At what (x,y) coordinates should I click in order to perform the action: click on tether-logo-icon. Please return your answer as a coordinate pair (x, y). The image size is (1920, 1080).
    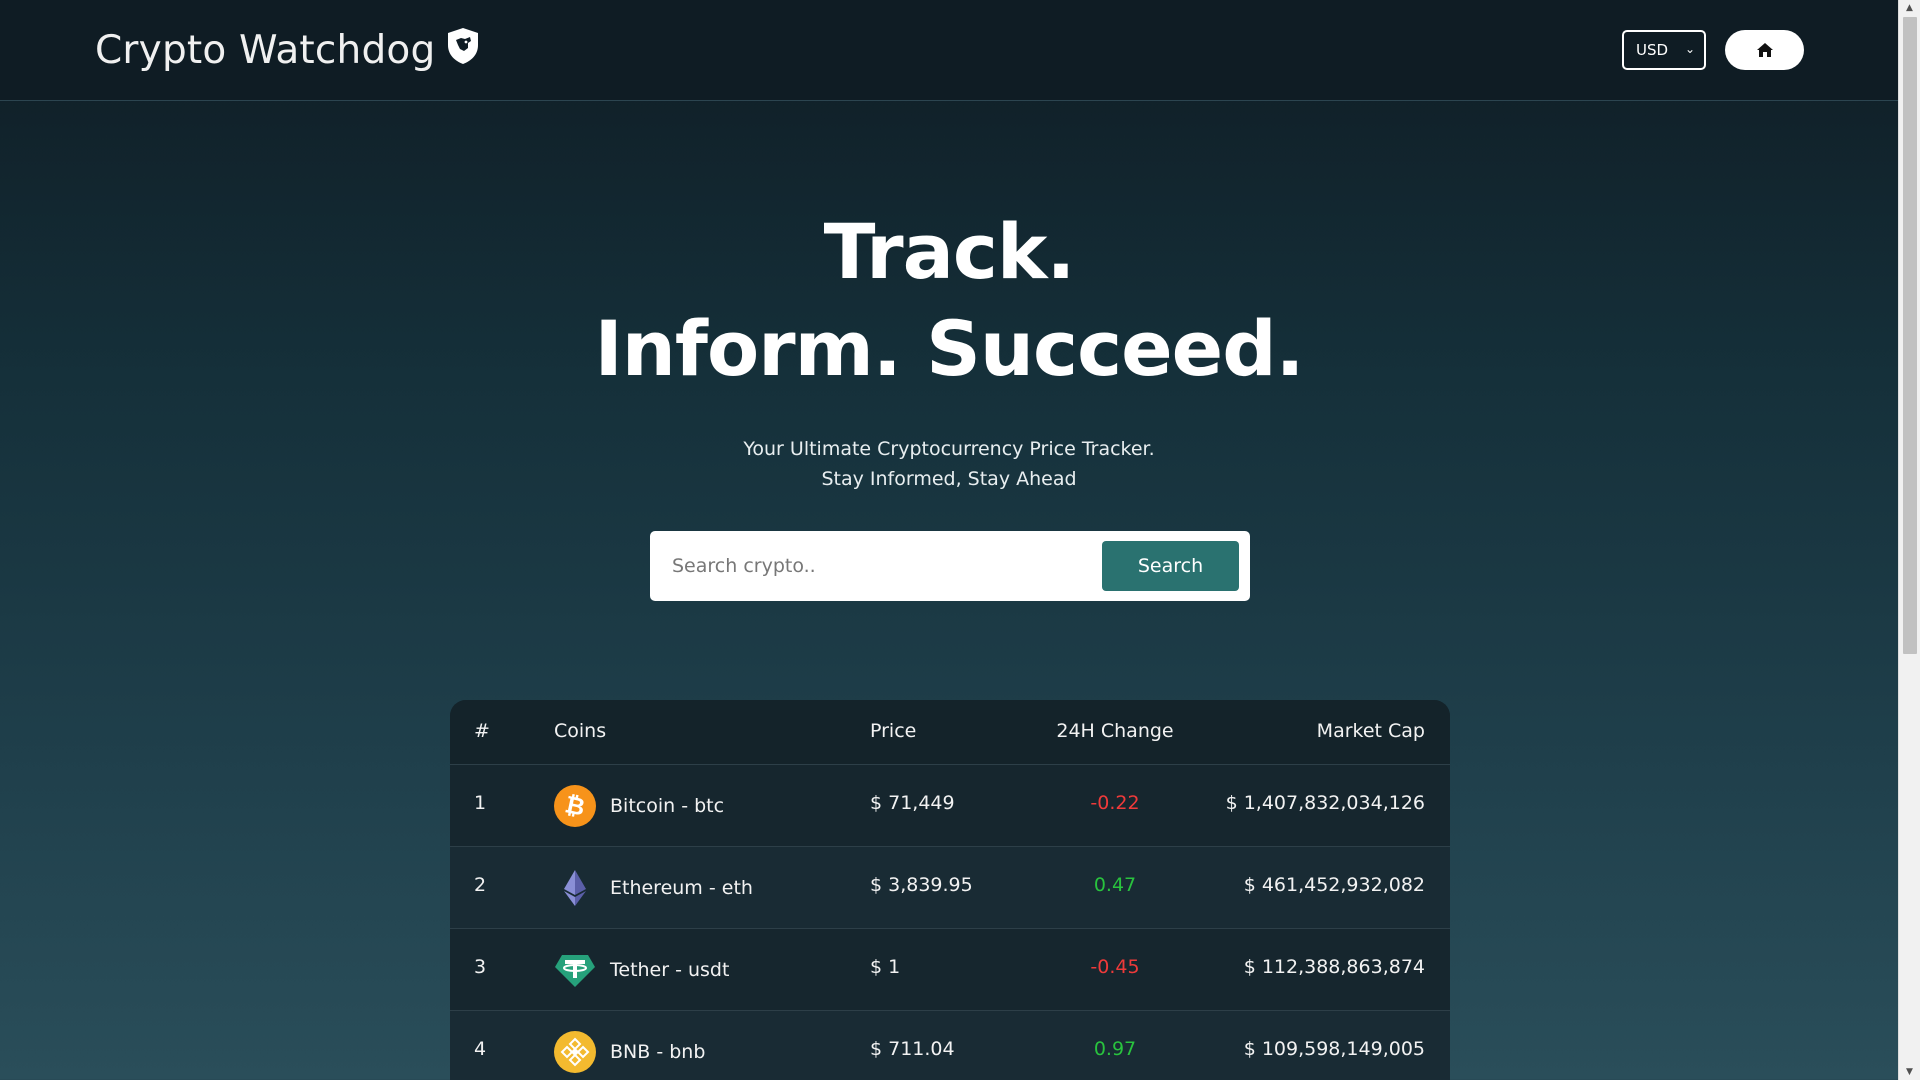
    Looking at the image, I should click on (575, 971).